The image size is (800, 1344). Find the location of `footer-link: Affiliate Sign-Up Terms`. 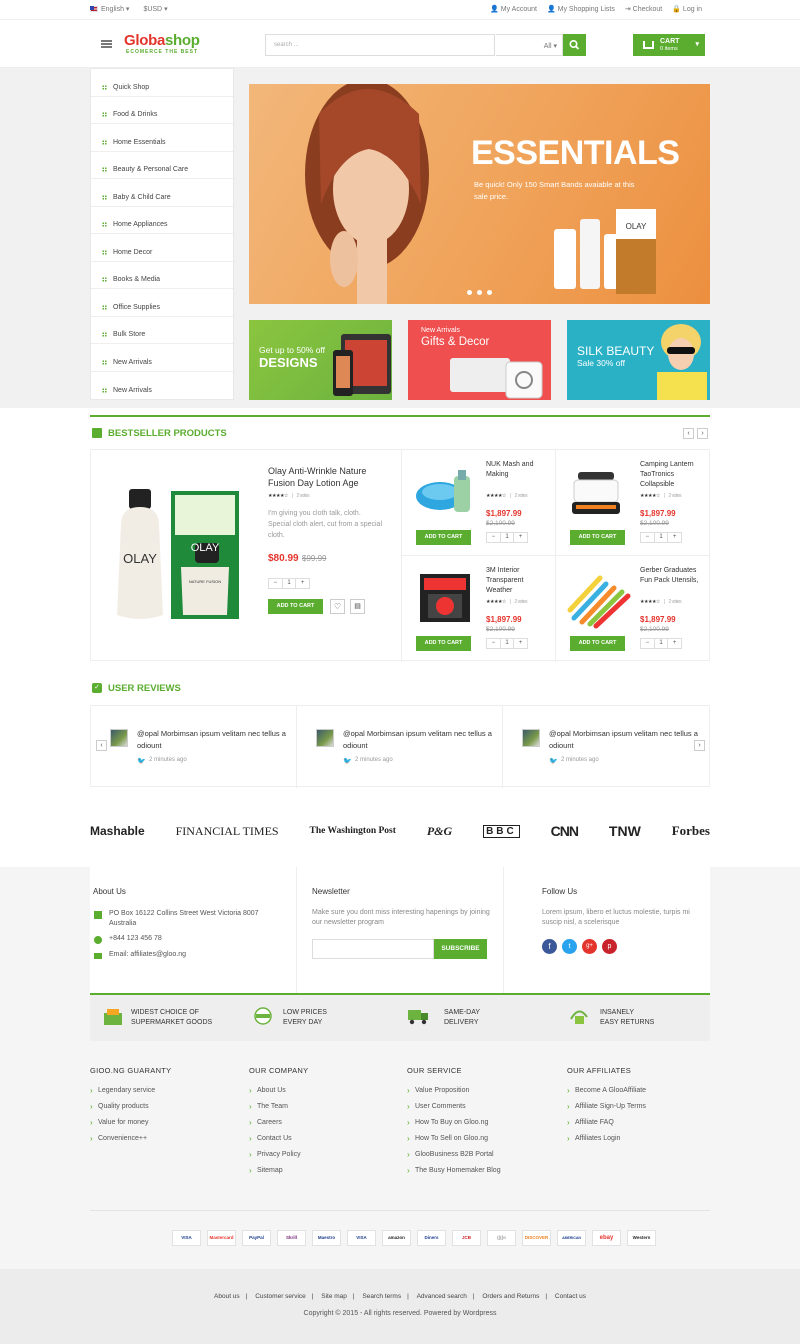

footer-link: Affiliate Sign-Up Terms is located at coordinates (606, 1110).